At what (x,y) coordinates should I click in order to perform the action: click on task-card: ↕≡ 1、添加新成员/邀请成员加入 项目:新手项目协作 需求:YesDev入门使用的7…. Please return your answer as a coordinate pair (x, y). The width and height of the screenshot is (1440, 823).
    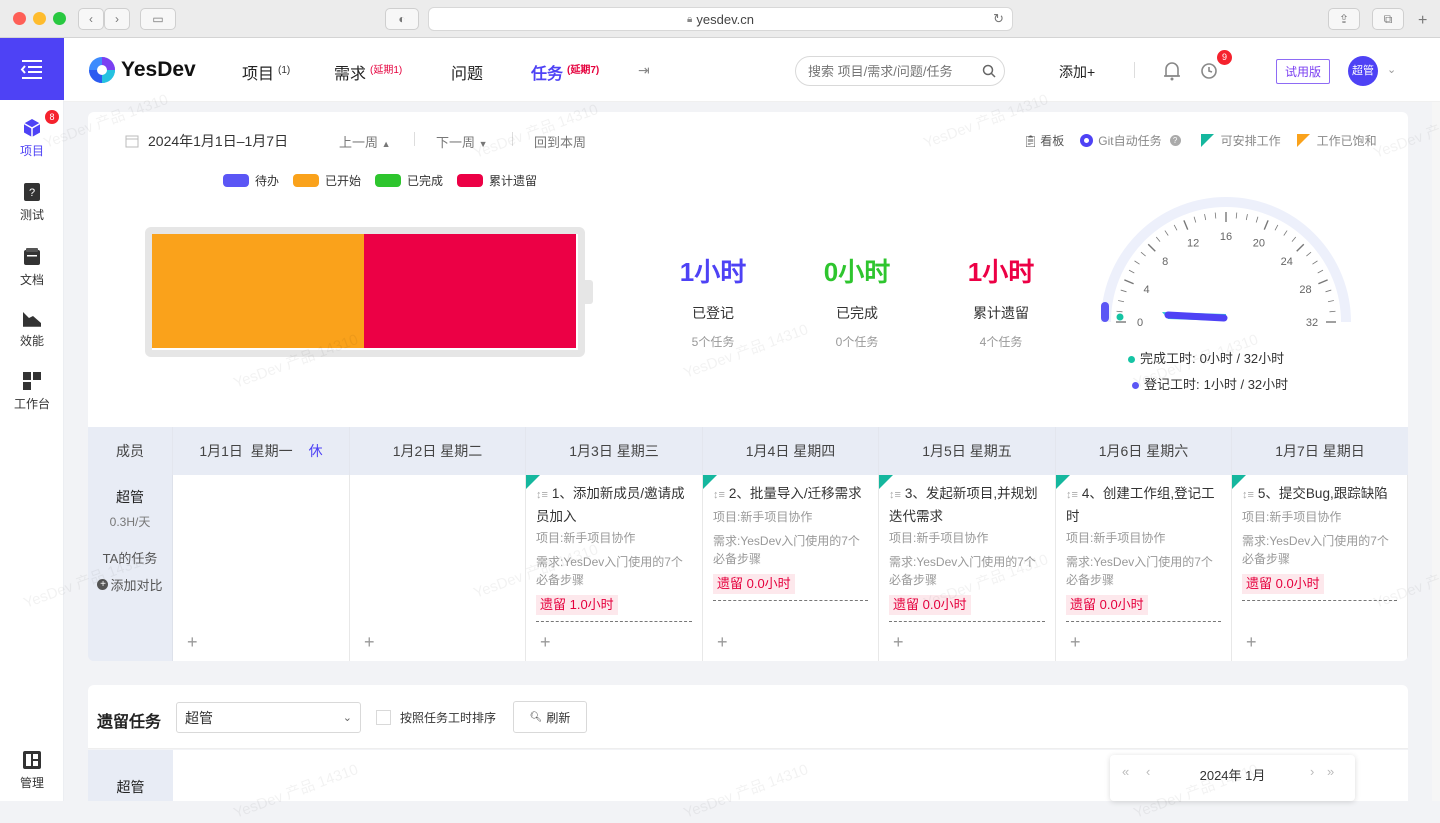
    Looking at the image, I should click on (614, 548).